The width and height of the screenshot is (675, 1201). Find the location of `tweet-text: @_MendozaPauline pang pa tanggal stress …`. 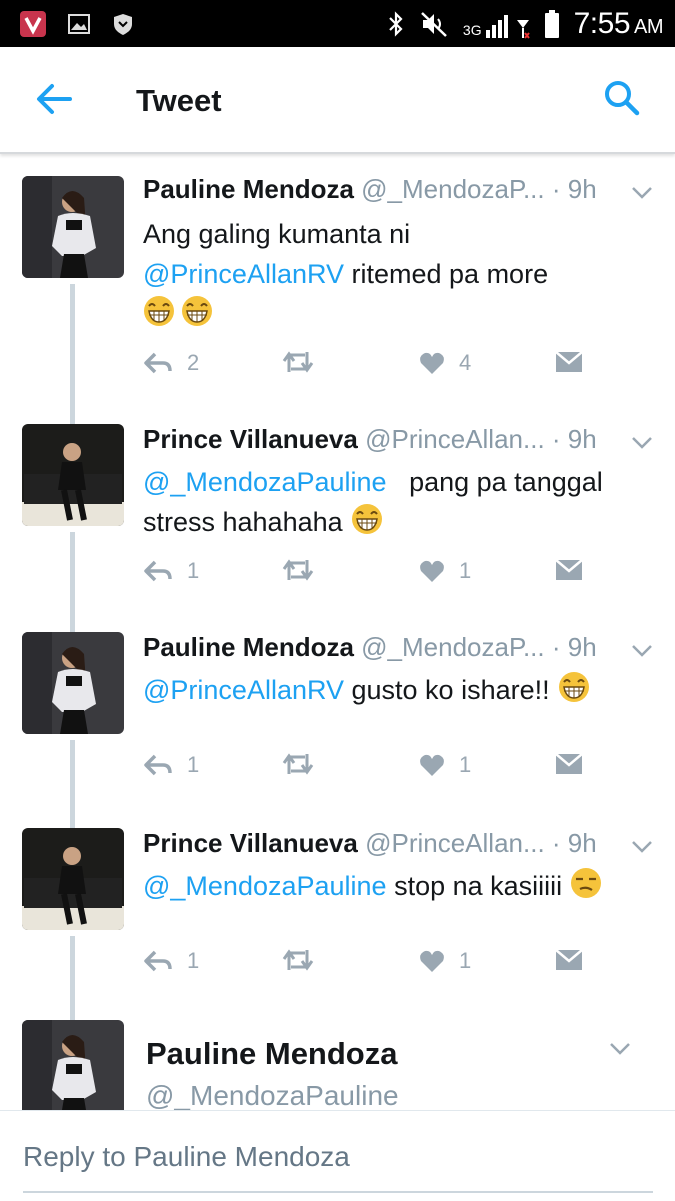

tweet-text: @_MendozaPauline pang pa tanggal stress … is located at coordinates (395, 502).